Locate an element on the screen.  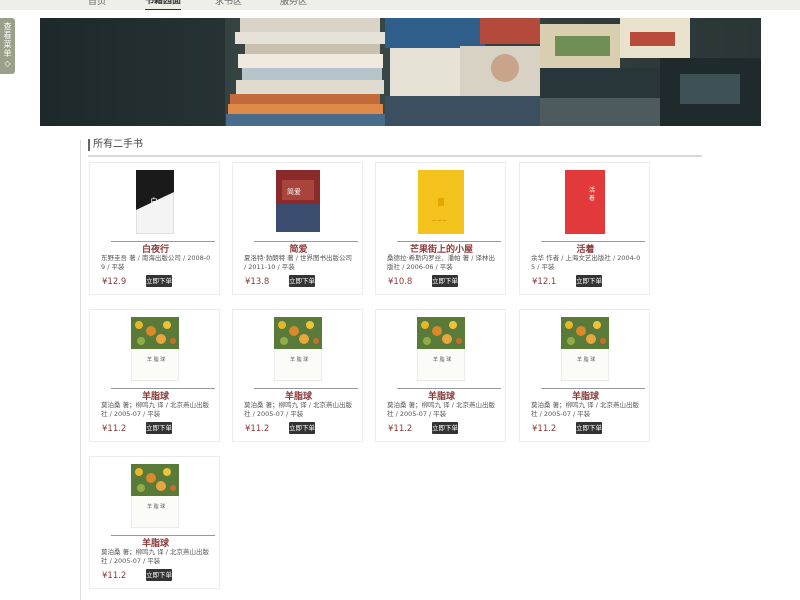
section-title: 所有二手书 is located at coordinates (115, 145).